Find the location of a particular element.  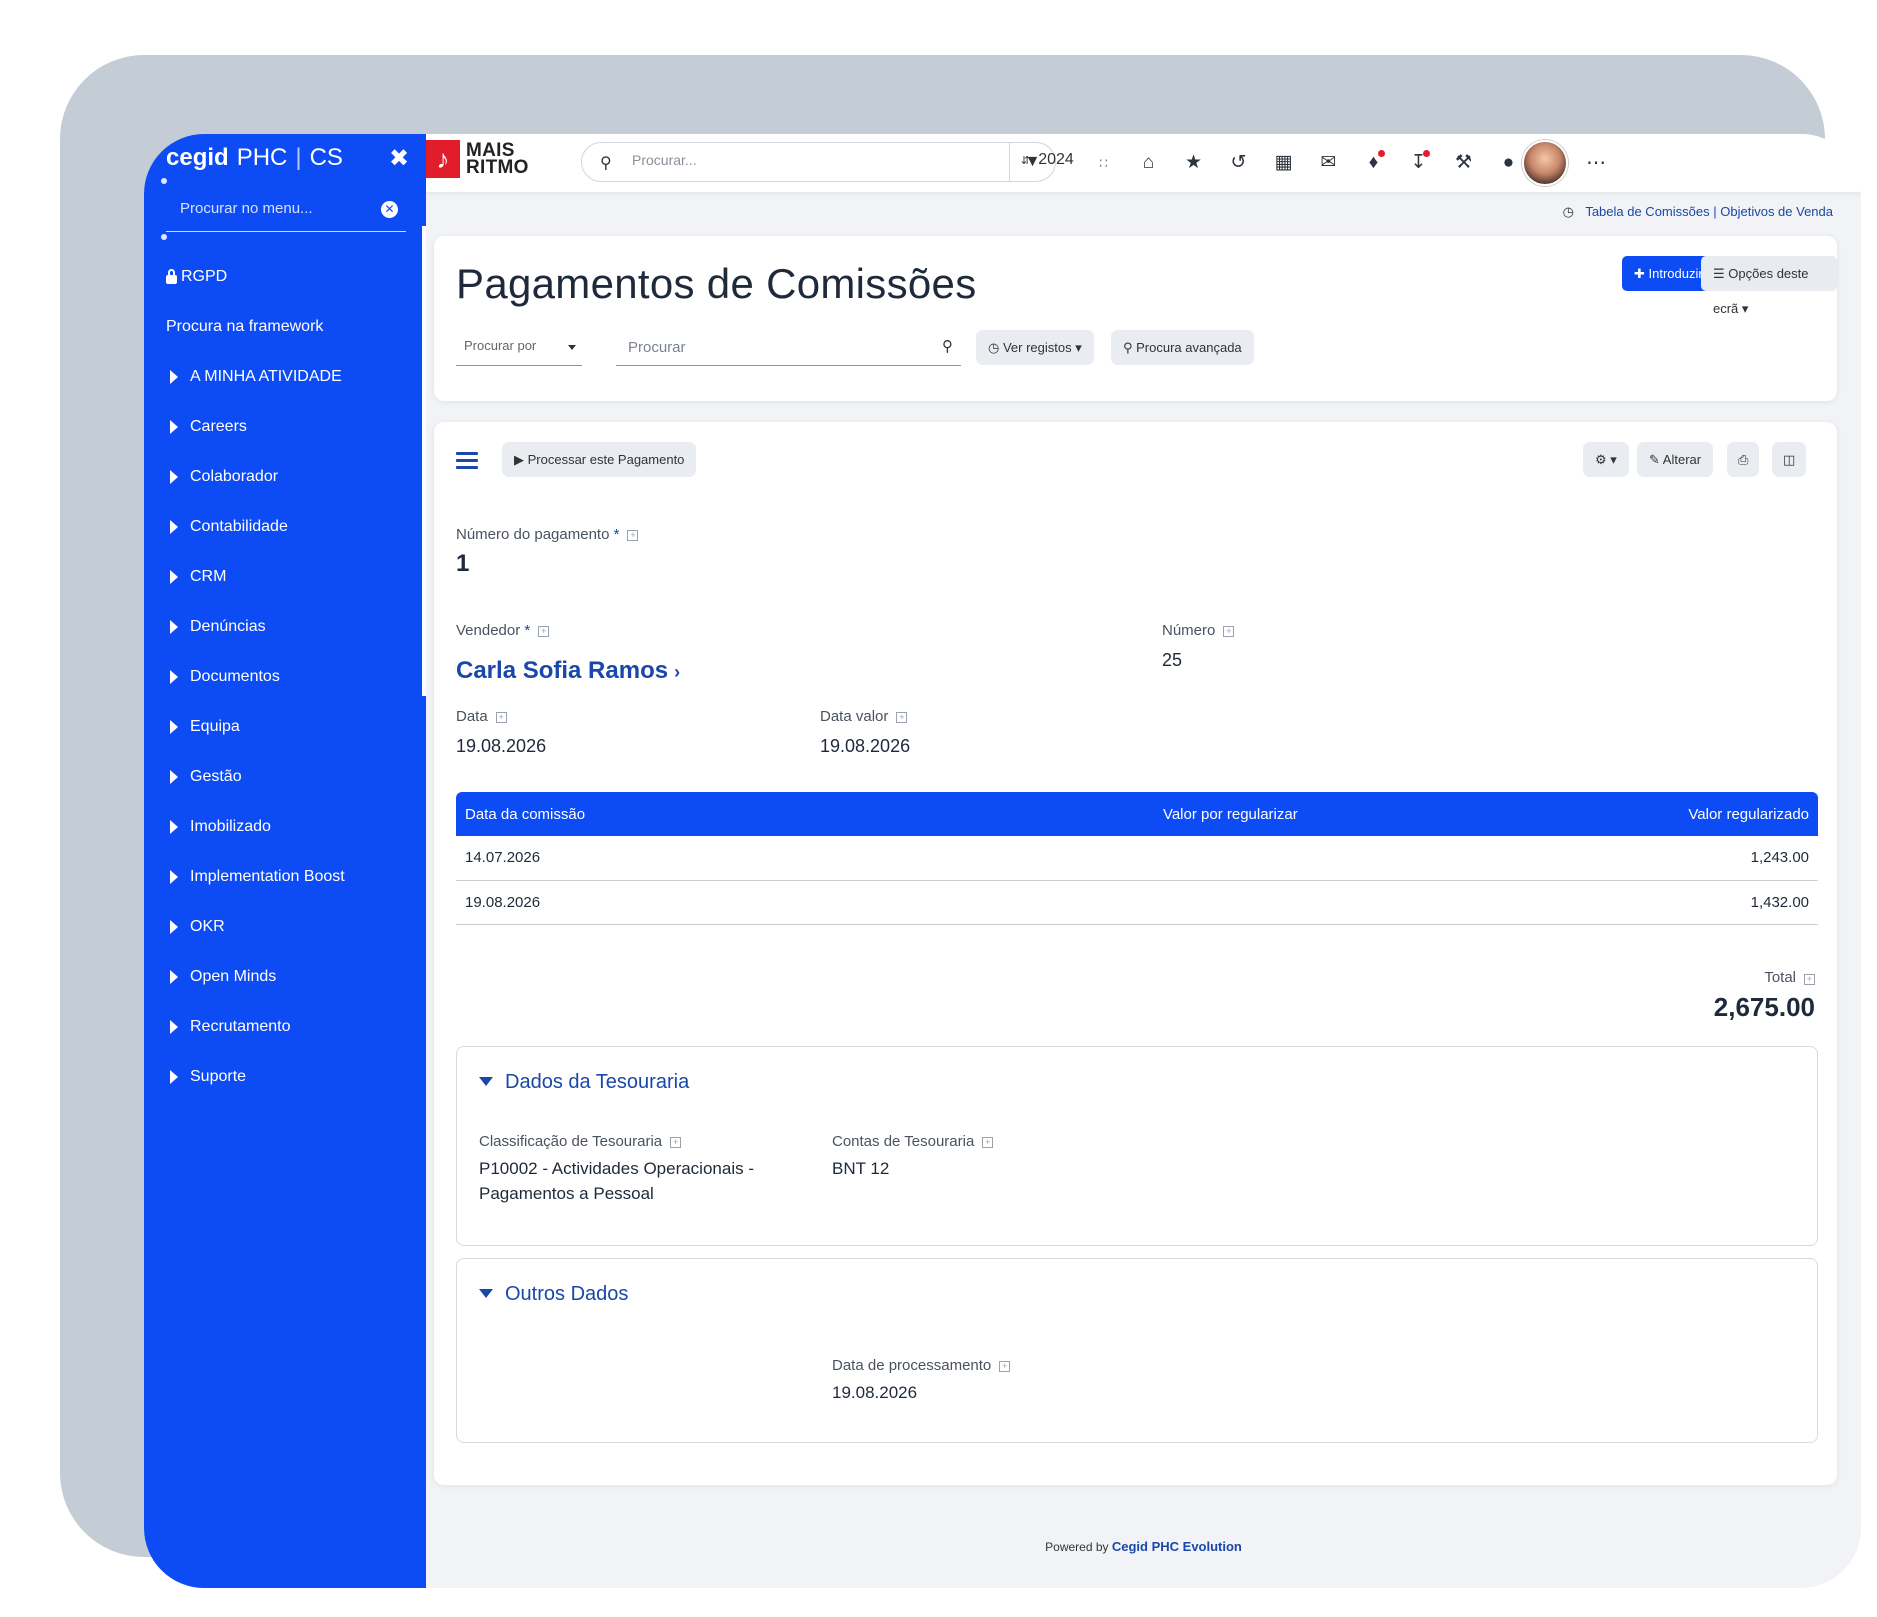

sidebar-item-implementation-boost: Implementation Boost is located at coordinates (285, 877).